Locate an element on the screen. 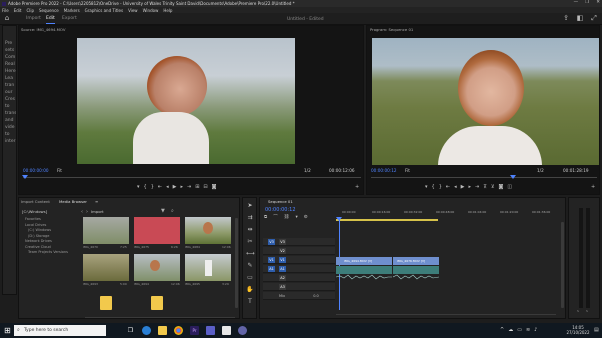  source-fit-select: Fit is located at coordinates (59, 170).